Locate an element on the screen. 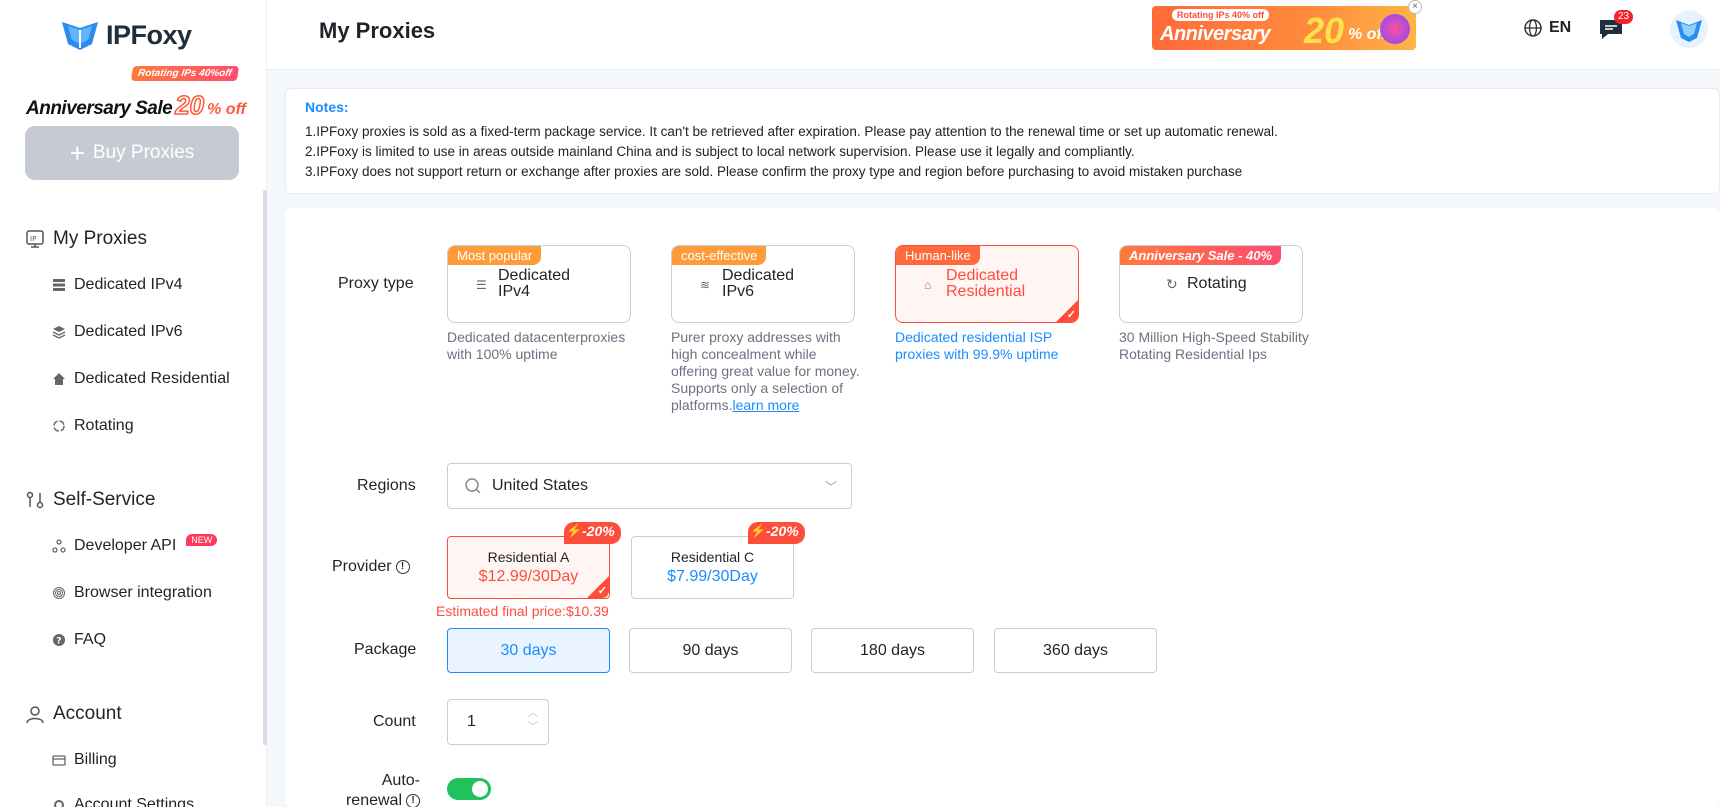 Image resolution: width=1720 pixels, height=807 pixels. buy-proxies-button: + Buy Proxies is located at coordinates (132, 153).